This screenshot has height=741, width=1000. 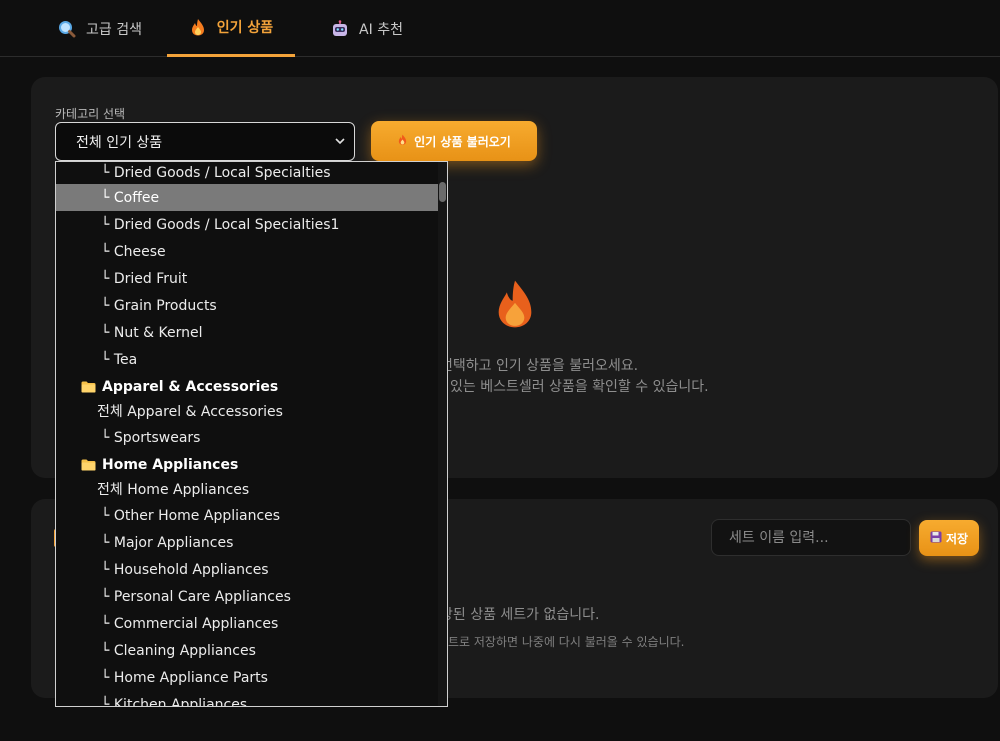 I want to click on save-set-button: 저장, so click(x=949, y=538).